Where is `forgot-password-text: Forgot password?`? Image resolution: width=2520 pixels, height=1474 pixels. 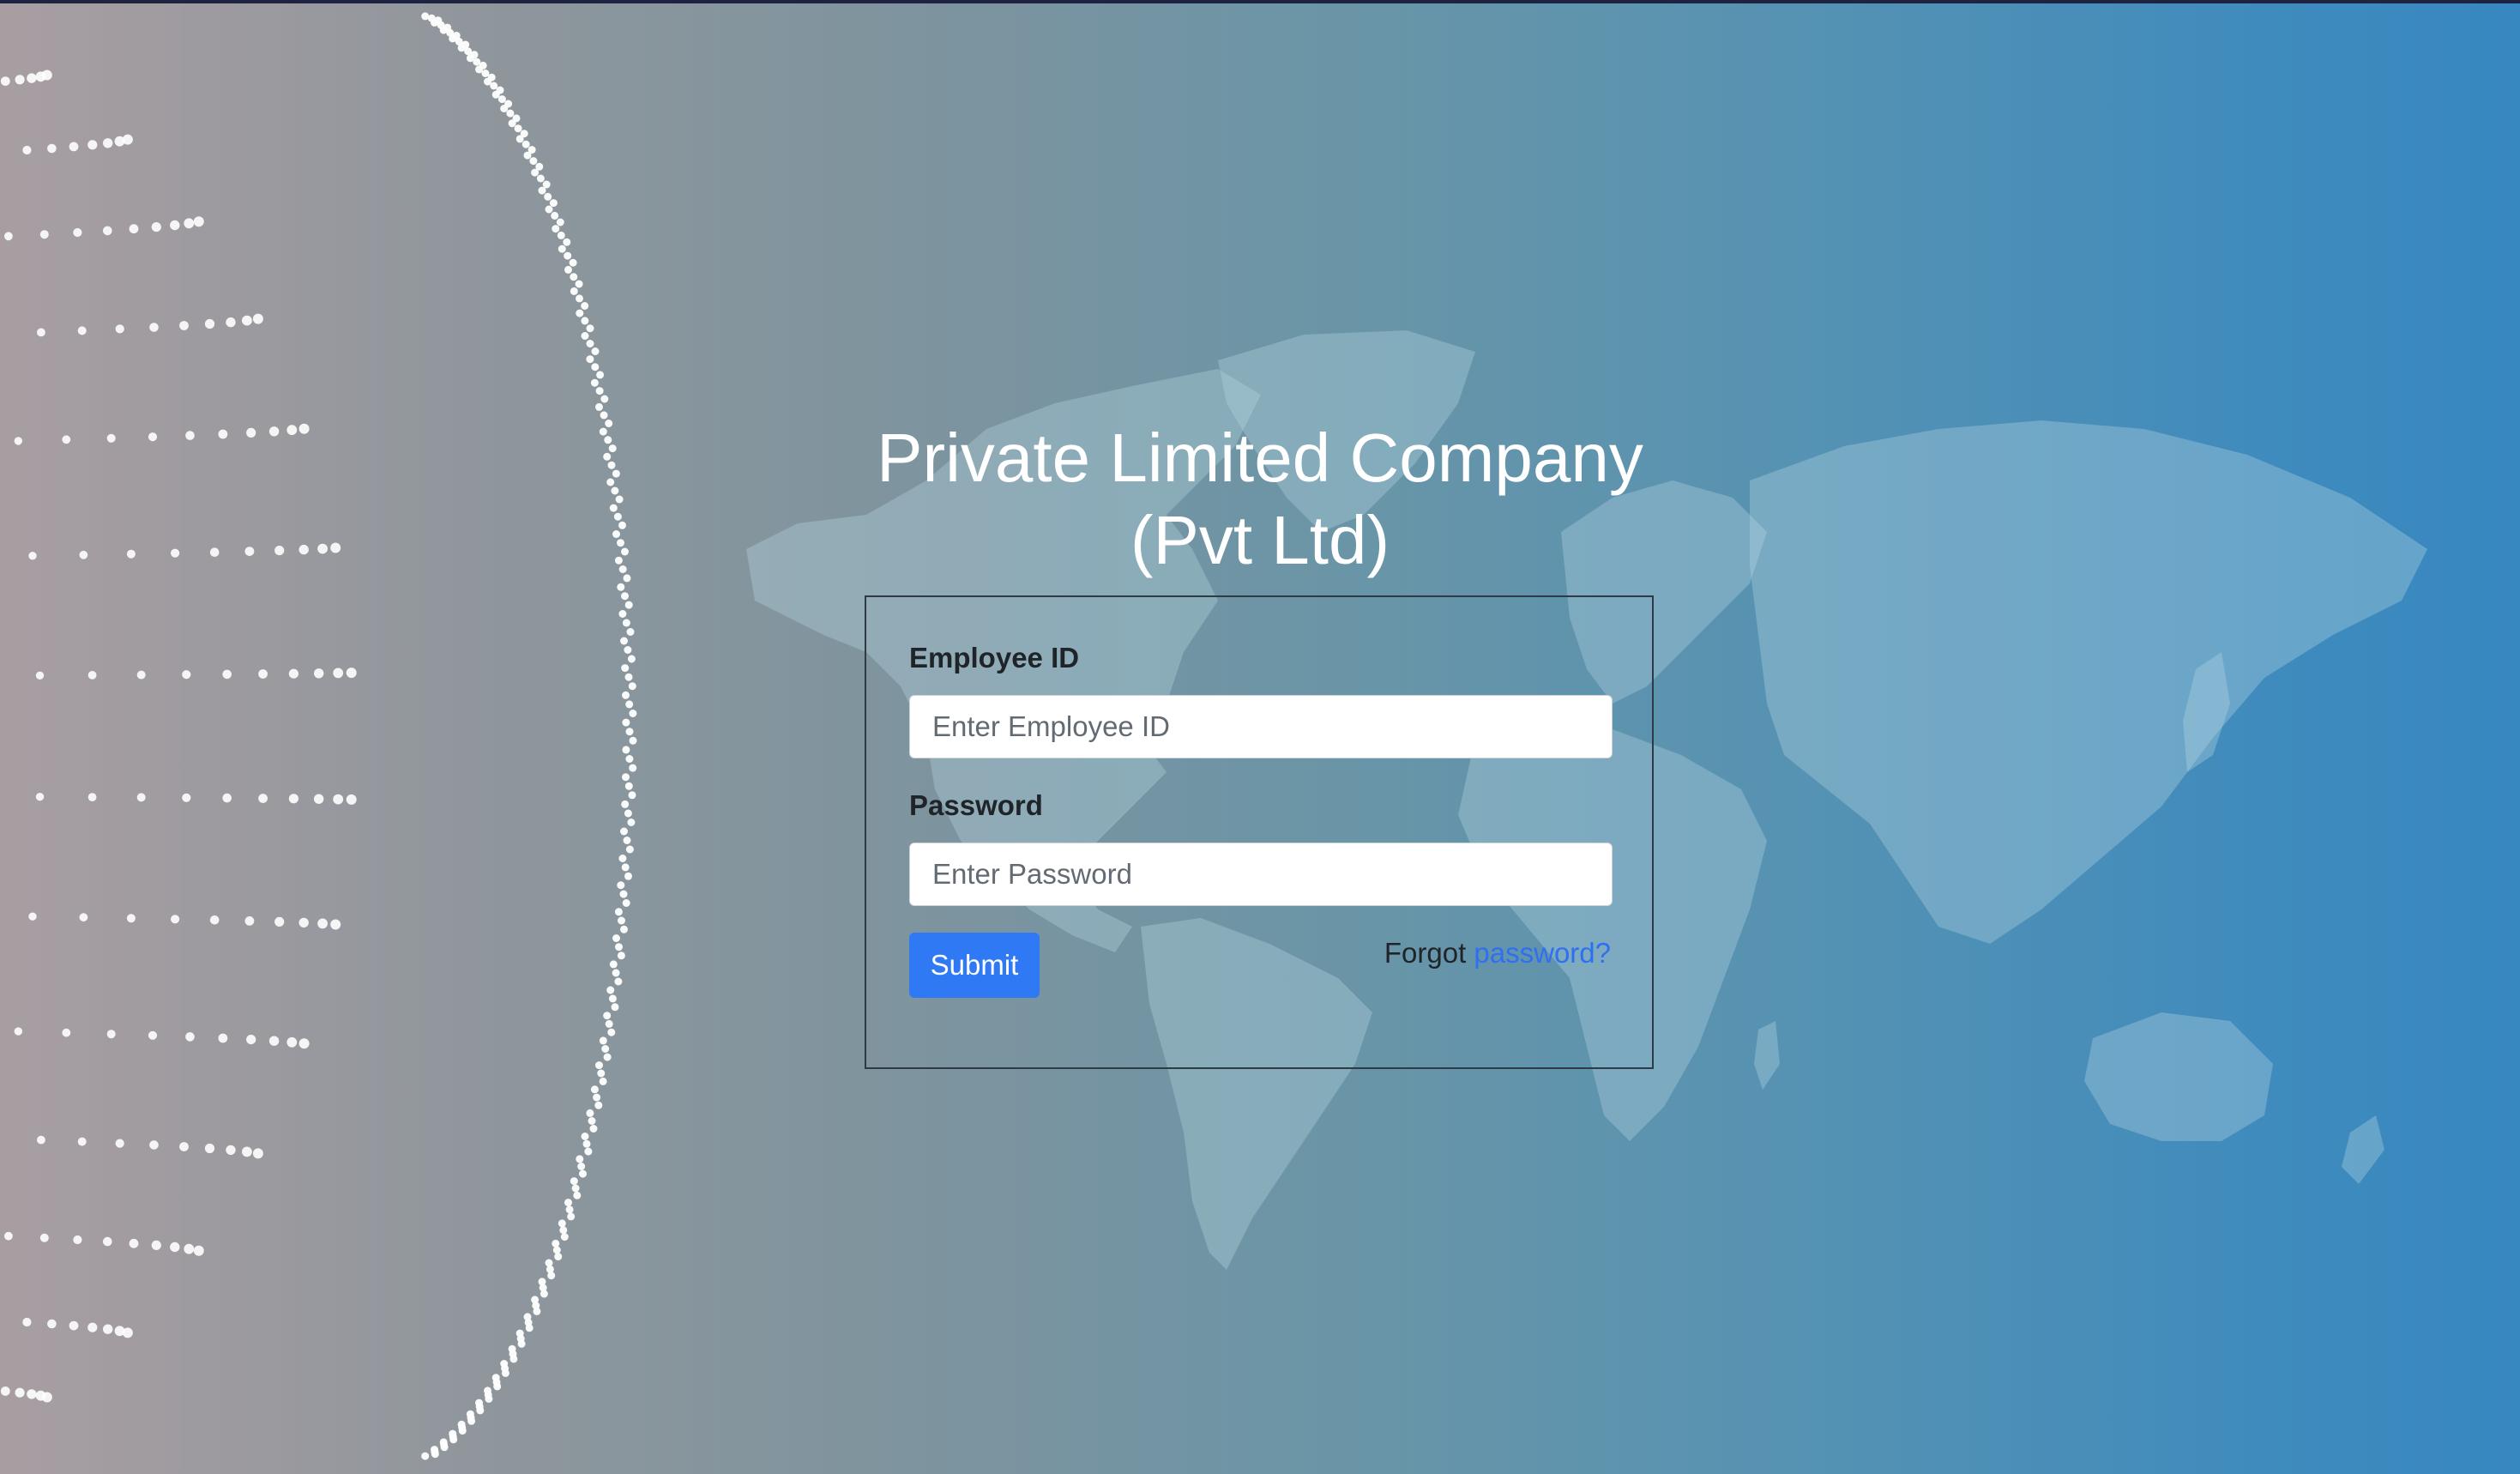
forgot-password-text: Forgot password? is located at coordinates (1497, 953).